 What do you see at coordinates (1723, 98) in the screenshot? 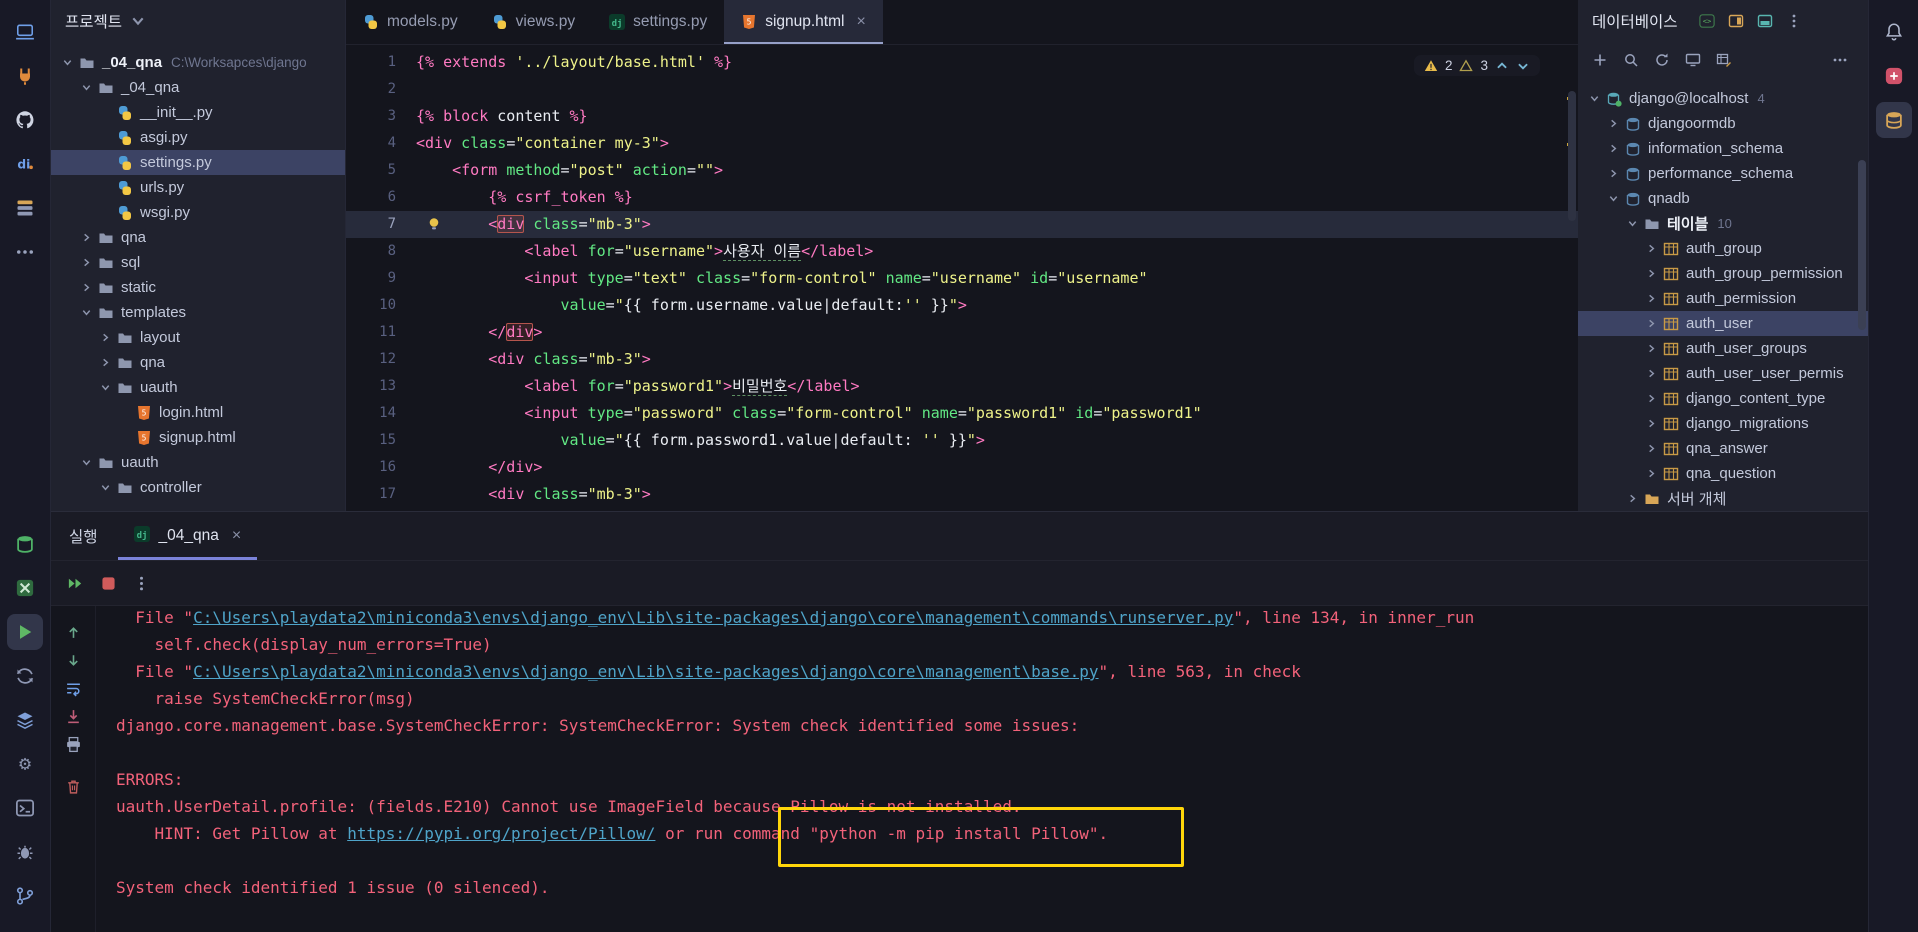
I see `db-tree-row: django@localhost 4` at bounding box center [1723, 98].